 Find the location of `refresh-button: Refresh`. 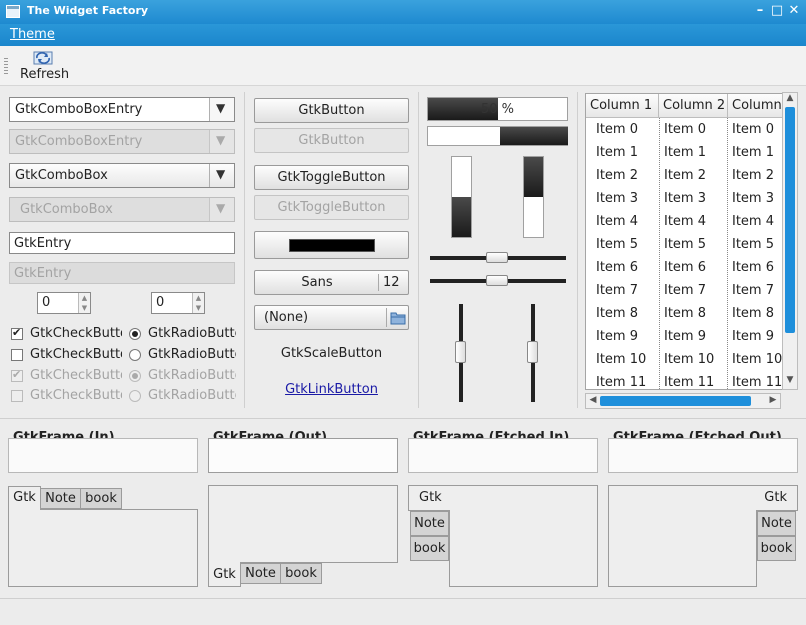

refresh-button: Refresh is located at coordinates (44, 66).